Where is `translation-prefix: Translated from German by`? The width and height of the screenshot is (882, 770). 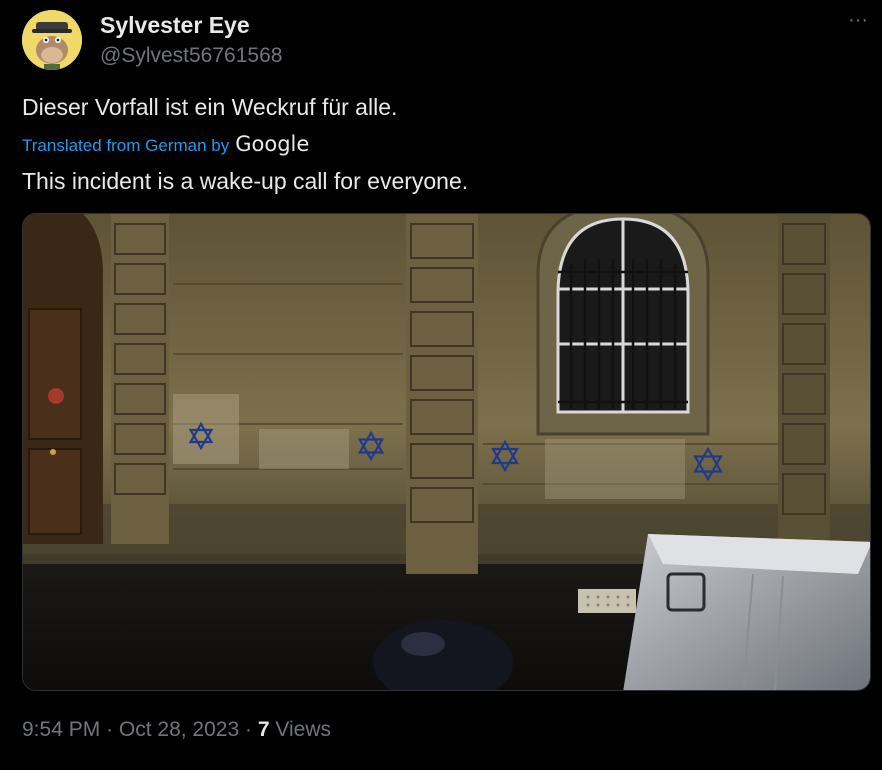
translation-prefix: Translated from German by is located at coordinates (125, 146).